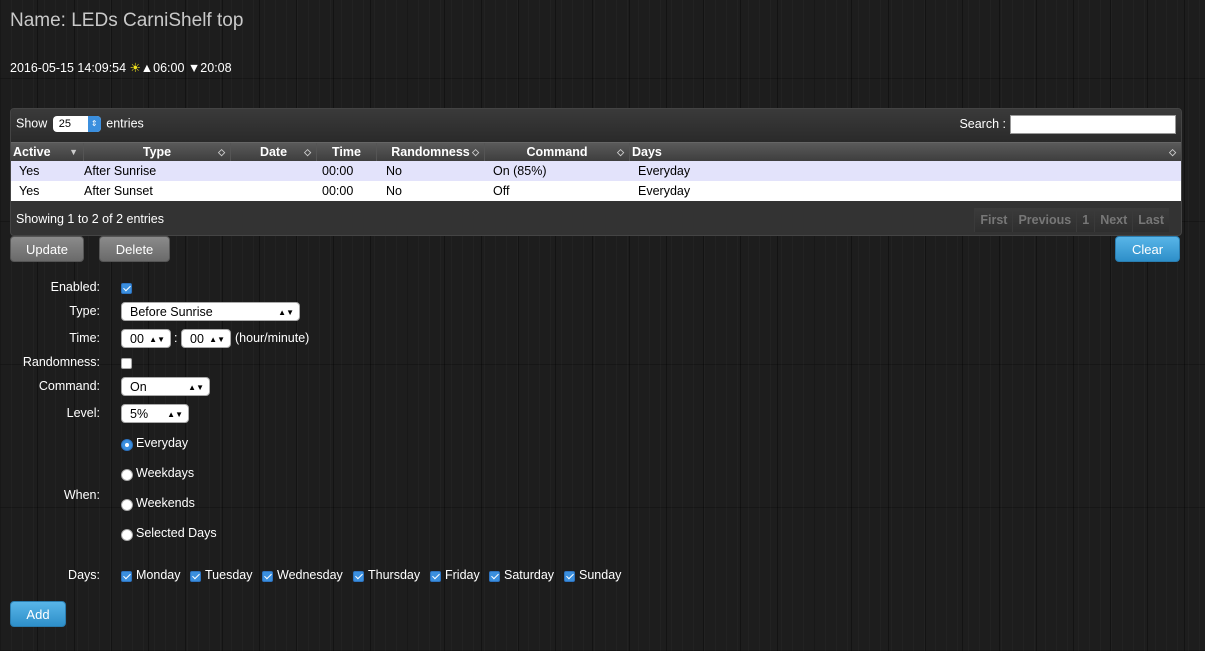  Describe the element at coordinates (75, 287) in the screenshot. I see `enabled-label: Enabled:` at that location.